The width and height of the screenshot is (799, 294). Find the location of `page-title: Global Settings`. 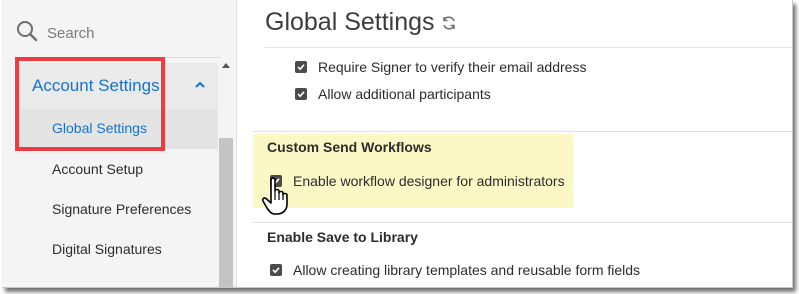

page-title: Global Settings is located at coordinates (361, 22).